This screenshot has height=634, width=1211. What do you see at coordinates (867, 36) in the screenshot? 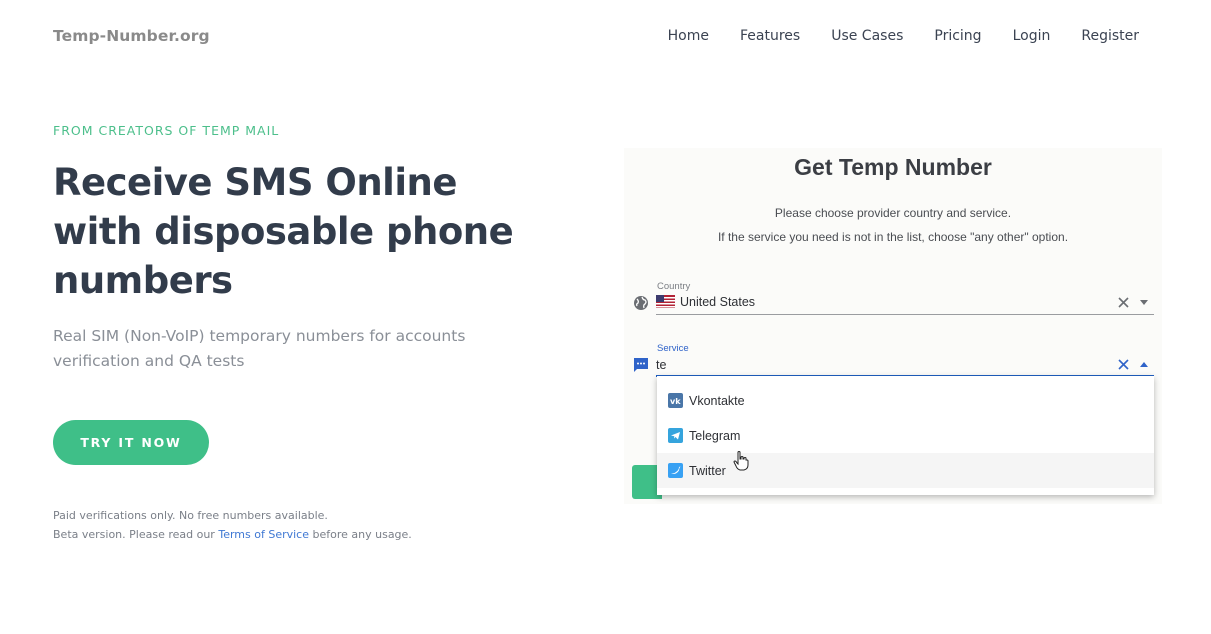
I see `nav-use-cases: Use Cases` at bounding box center [867, 36].